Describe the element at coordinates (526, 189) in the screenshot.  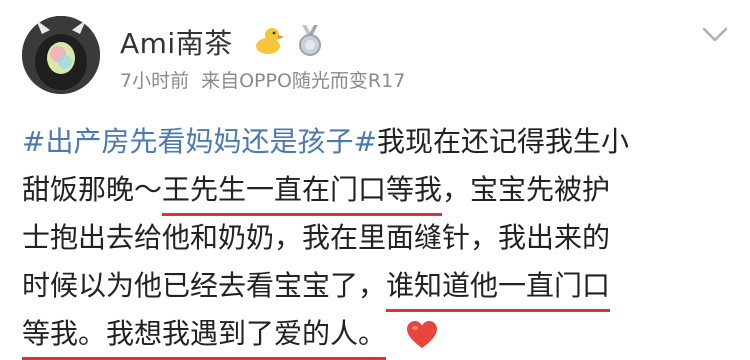
I see `post-text: ，宝宝先被护` at that location.